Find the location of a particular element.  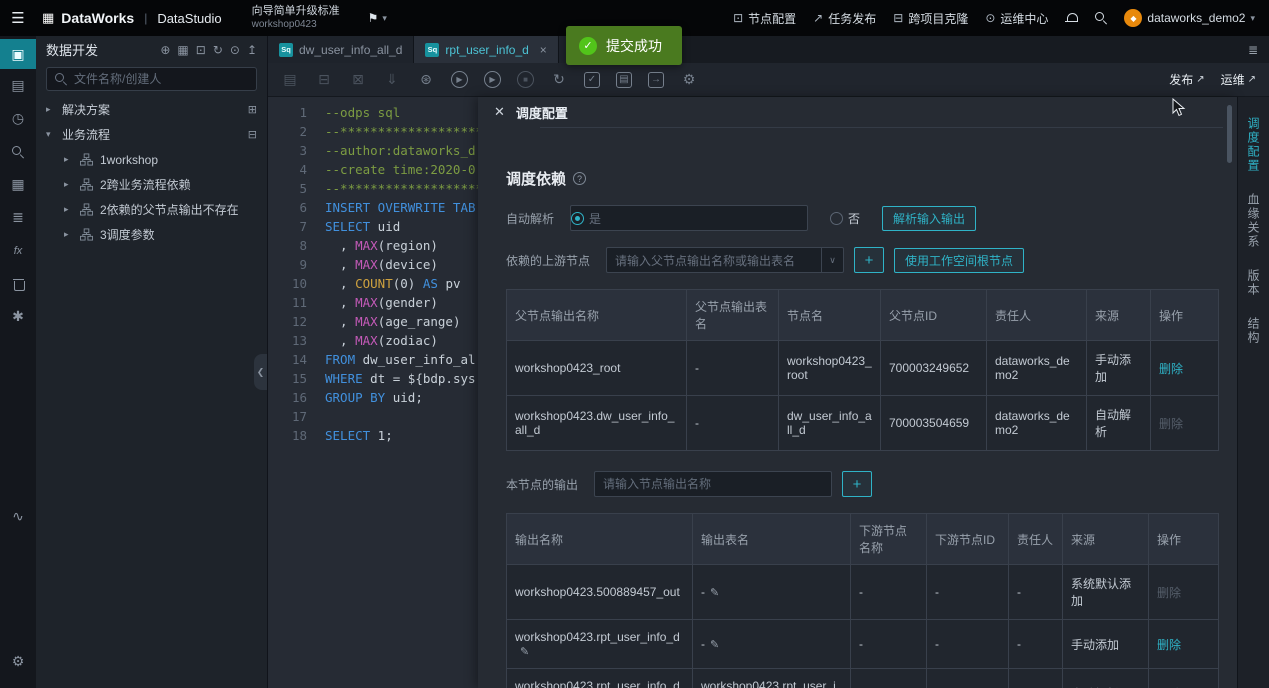

hamburger-menu-icon: ☰ is located at coordinates (18, 18).